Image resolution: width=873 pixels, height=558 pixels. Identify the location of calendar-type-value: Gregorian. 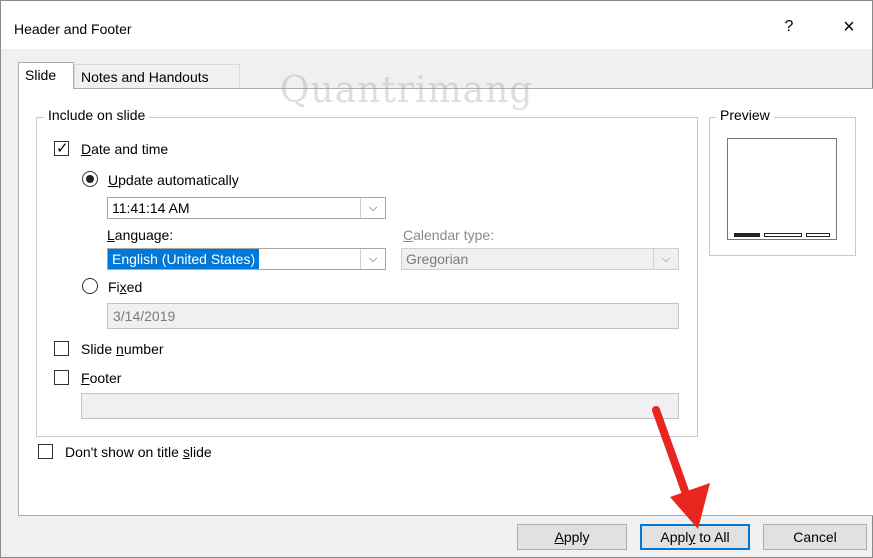
(437, 259).